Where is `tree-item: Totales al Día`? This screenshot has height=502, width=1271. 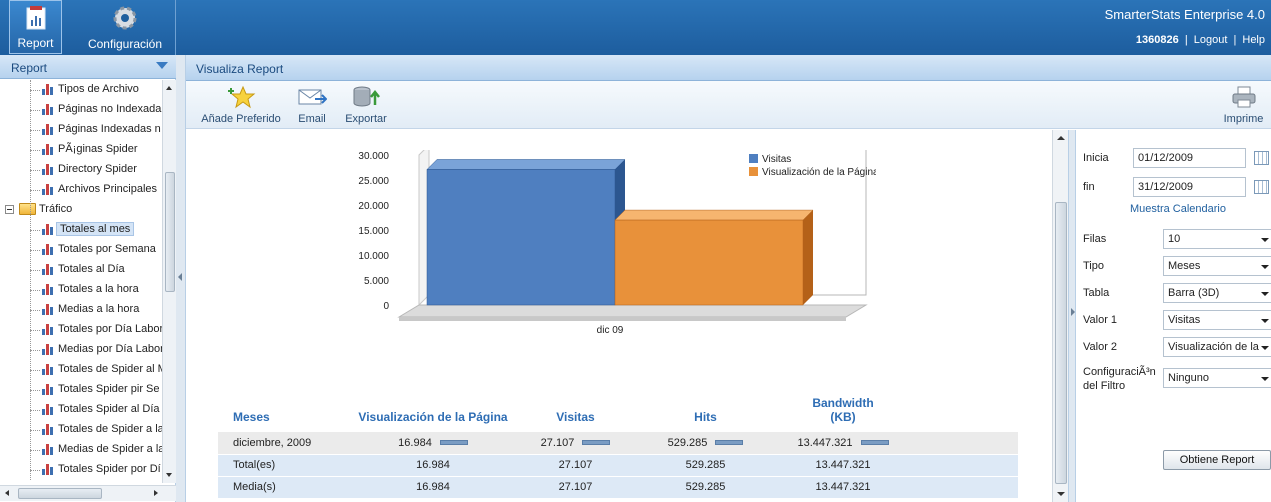 tree-item: Totales al Día is located at coordinates (81, 270).